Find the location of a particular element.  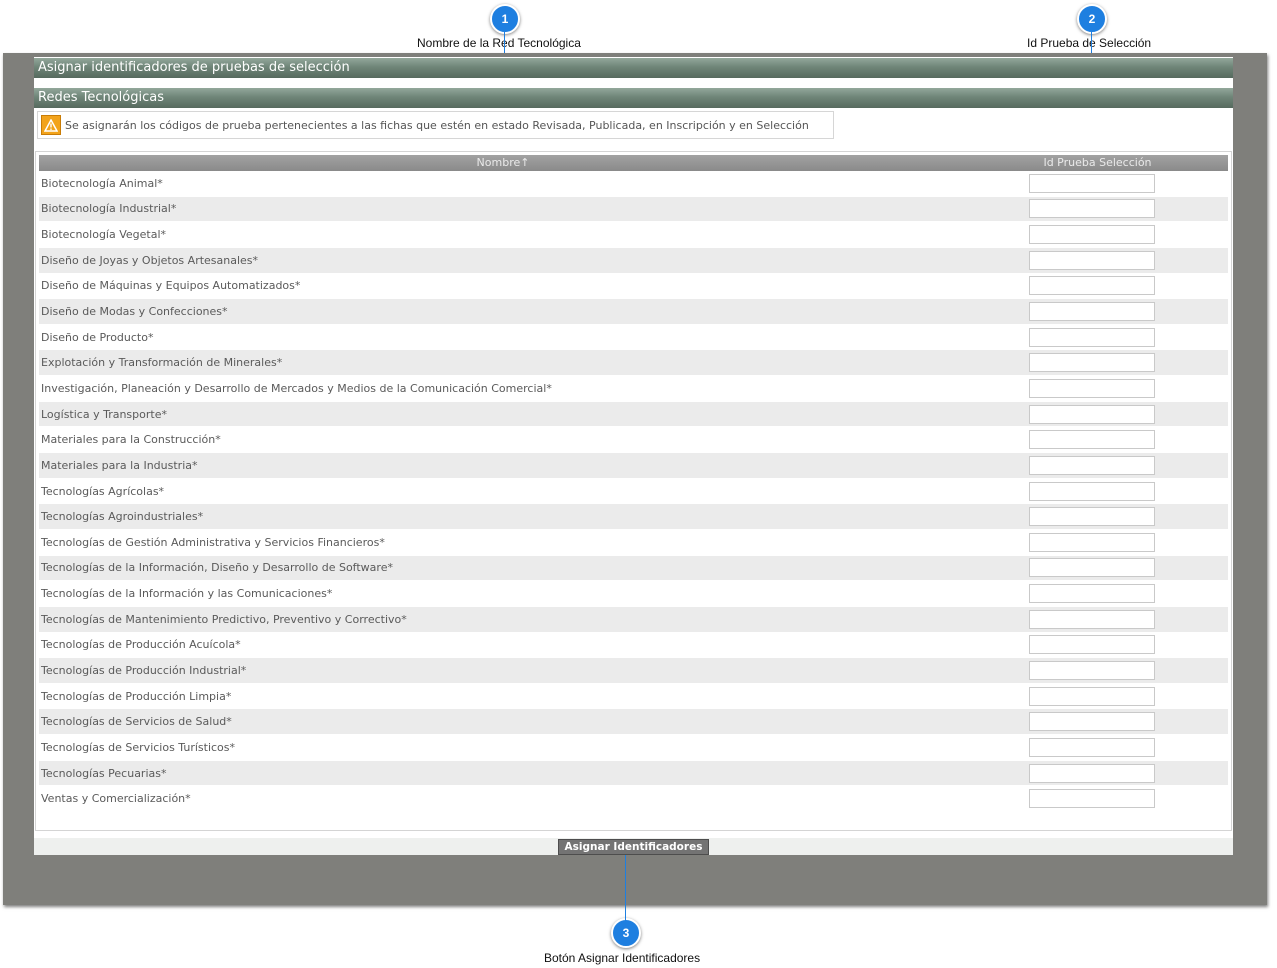

callout-badge-3: 3 is located at coordinates (626, 933).